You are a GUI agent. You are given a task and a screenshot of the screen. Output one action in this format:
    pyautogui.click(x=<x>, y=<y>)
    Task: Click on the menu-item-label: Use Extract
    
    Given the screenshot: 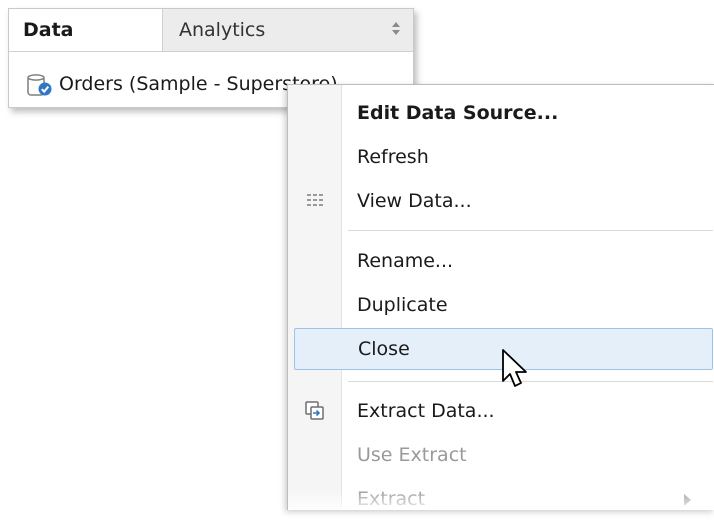 What is the action you would take?
    pyautogui.click(x=412, y=455)
    